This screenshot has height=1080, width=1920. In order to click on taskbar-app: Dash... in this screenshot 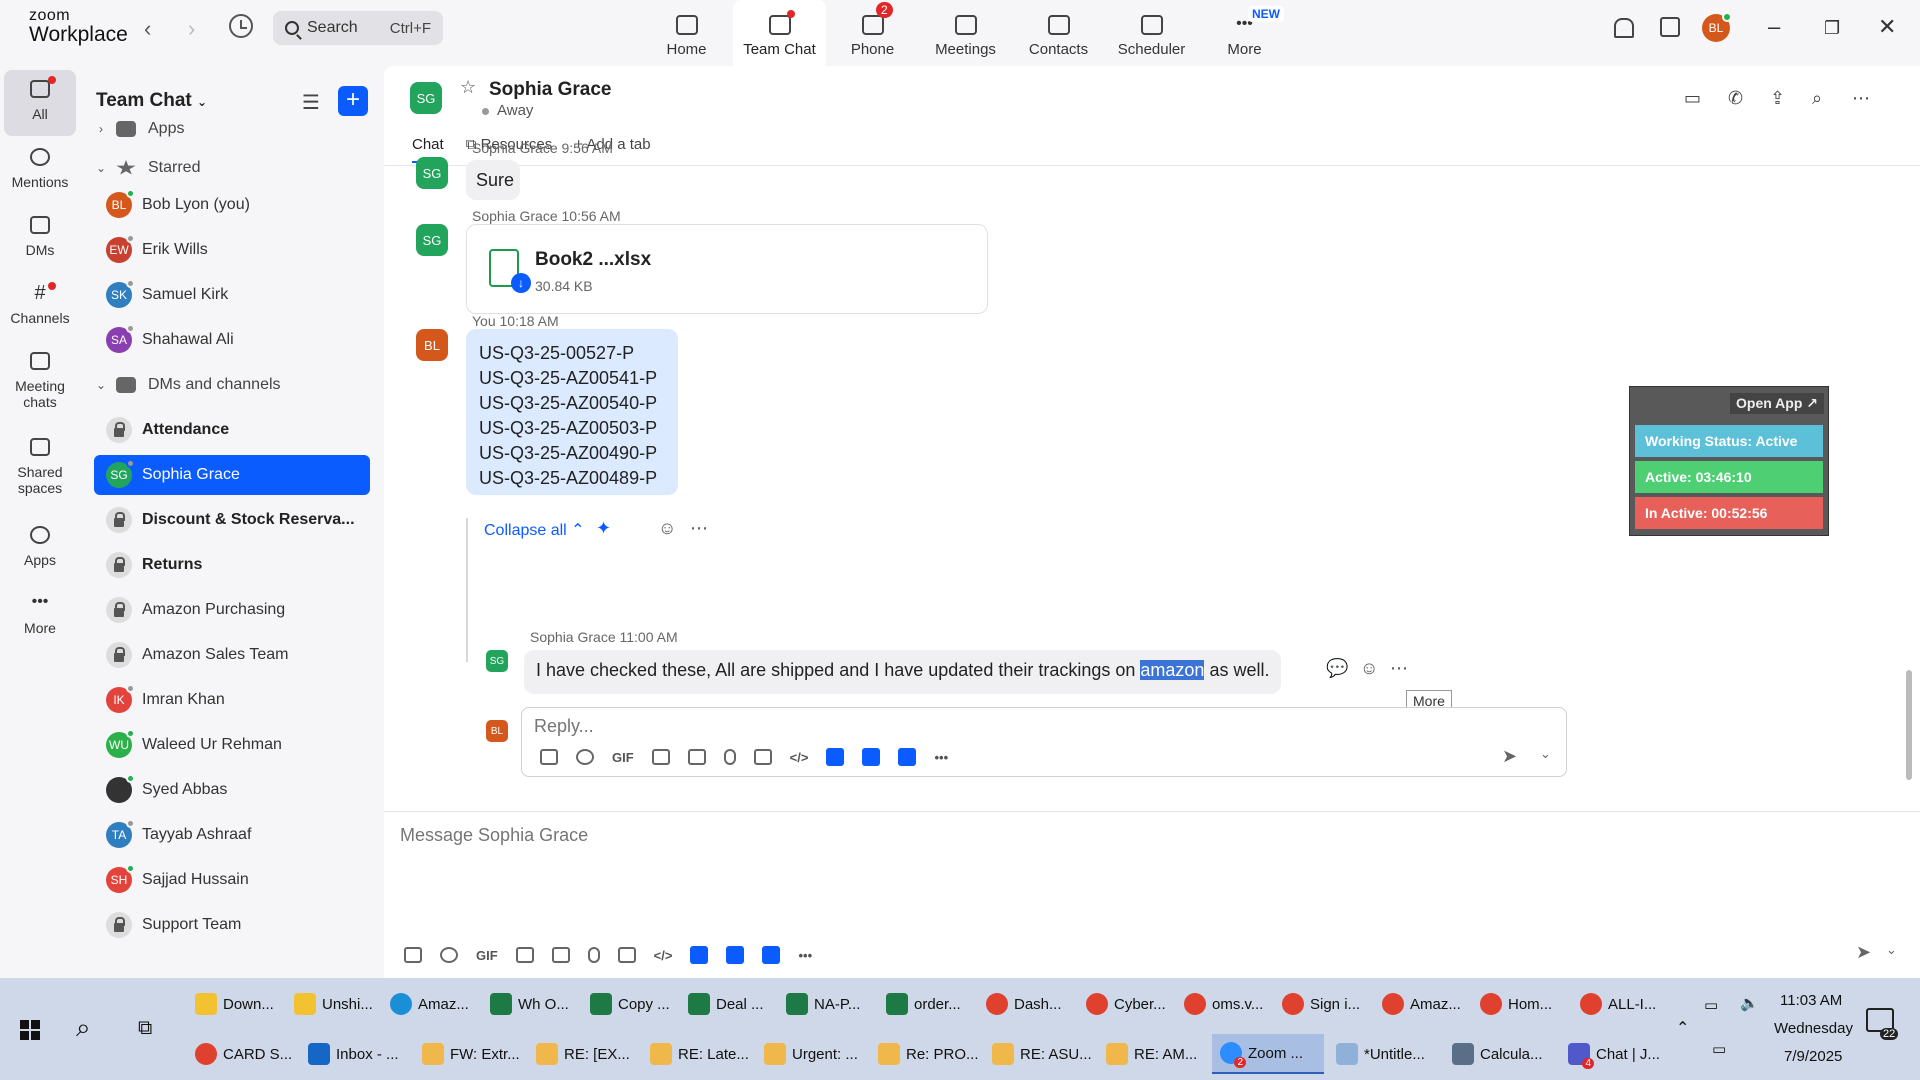, I will do `click(1024, 1004)`.